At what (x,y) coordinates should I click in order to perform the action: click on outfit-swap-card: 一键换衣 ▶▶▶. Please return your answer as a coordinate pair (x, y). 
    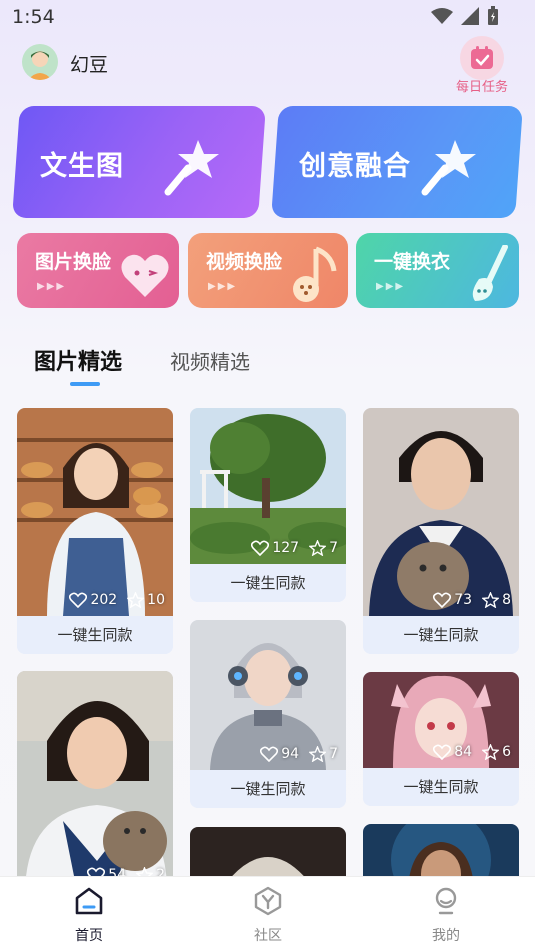
    Looking at the image, I should click on (437, 270).